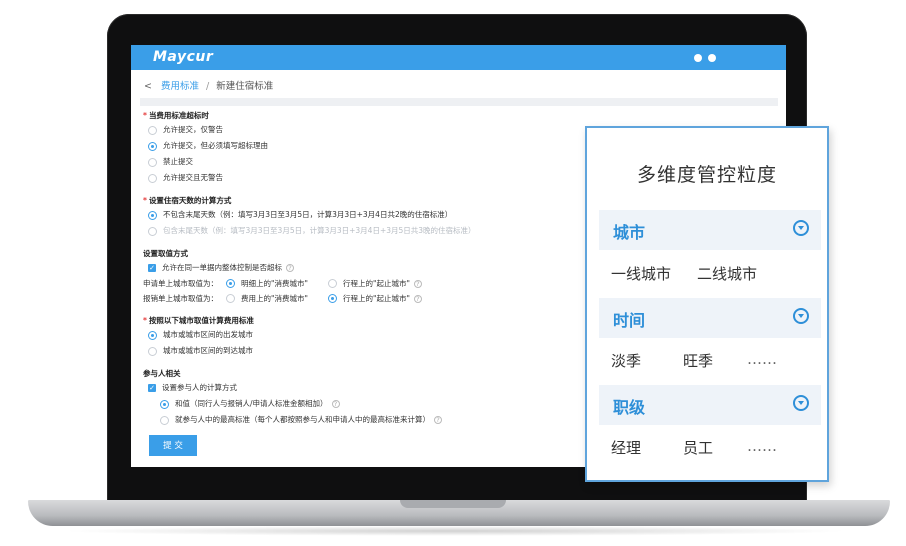 This screenshot has height=546, width=906. I want to click on breadcrumb: < 费用标准 / 新建住宿标准, so click(208, 85).